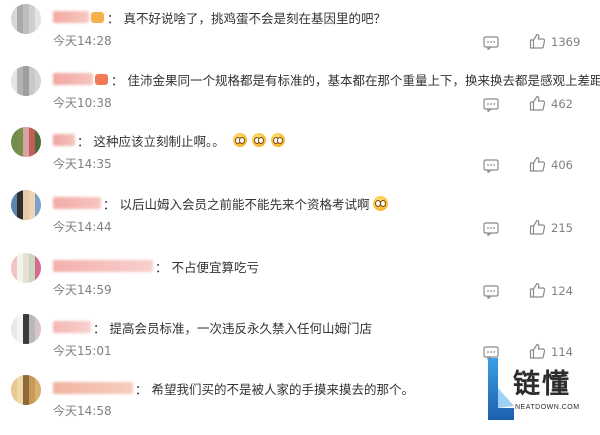  What do you see at coordinates (82, 411) in the screenshot?
I see `comment-time: 今天14:58` at bounding box center [82, 411].